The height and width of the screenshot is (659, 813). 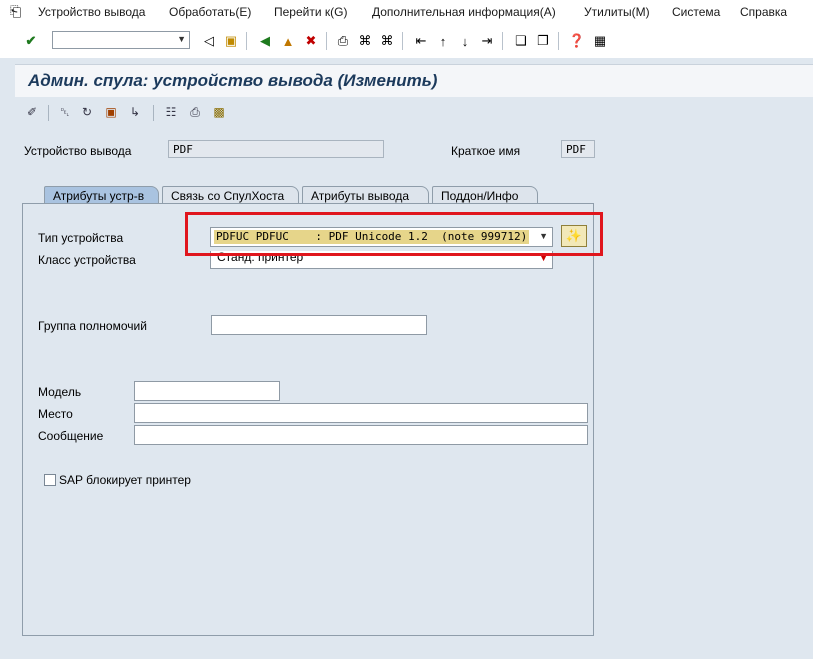 I want to click on document-icon: ☷, so click(x=171, y=112).